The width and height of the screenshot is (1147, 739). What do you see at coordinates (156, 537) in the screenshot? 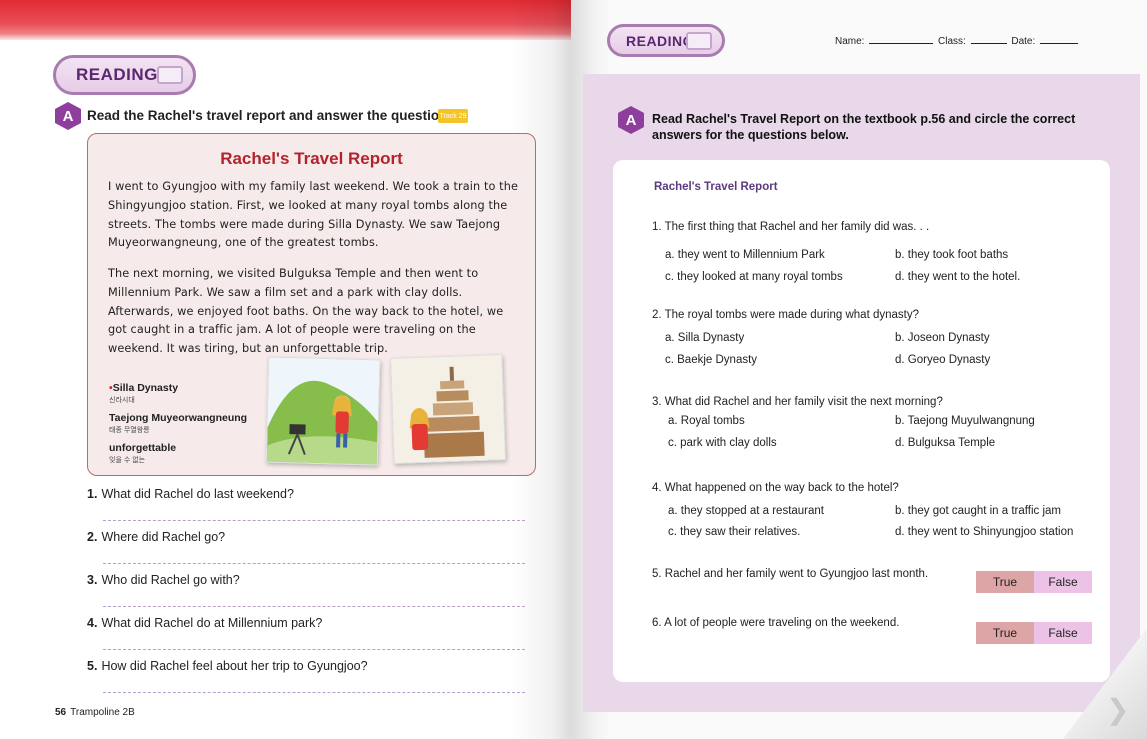
I see `question-item: 2. Where did Rachel go?` at bounding box center [156, 537].